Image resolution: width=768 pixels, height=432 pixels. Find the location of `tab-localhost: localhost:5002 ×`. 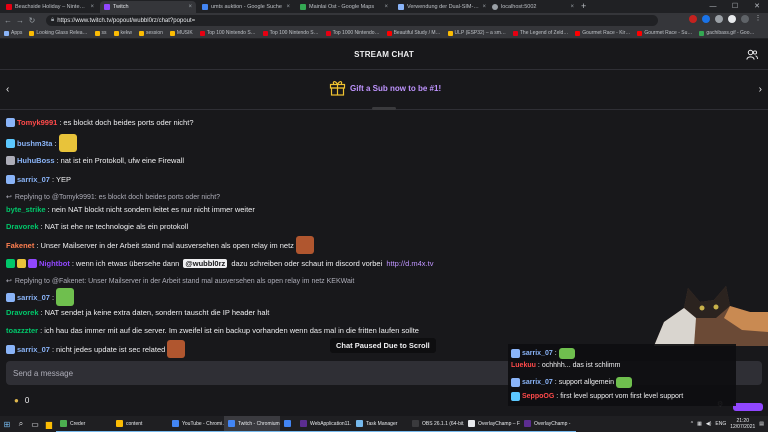

tab-localhost: localhost:5002 × is located at coordinates (533, 7).